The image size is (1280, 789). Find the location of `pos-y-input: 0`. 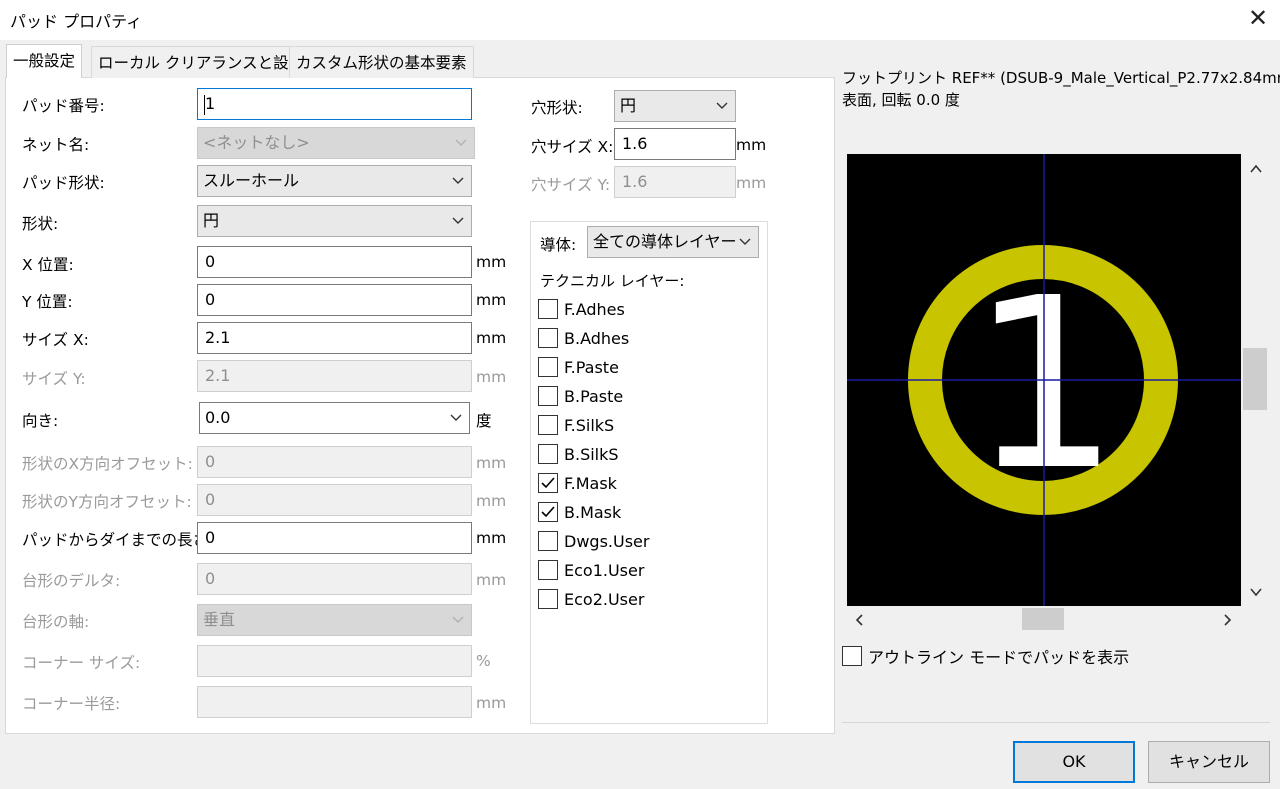

pos-y-input: 0 is located at coordinates (334, 300).